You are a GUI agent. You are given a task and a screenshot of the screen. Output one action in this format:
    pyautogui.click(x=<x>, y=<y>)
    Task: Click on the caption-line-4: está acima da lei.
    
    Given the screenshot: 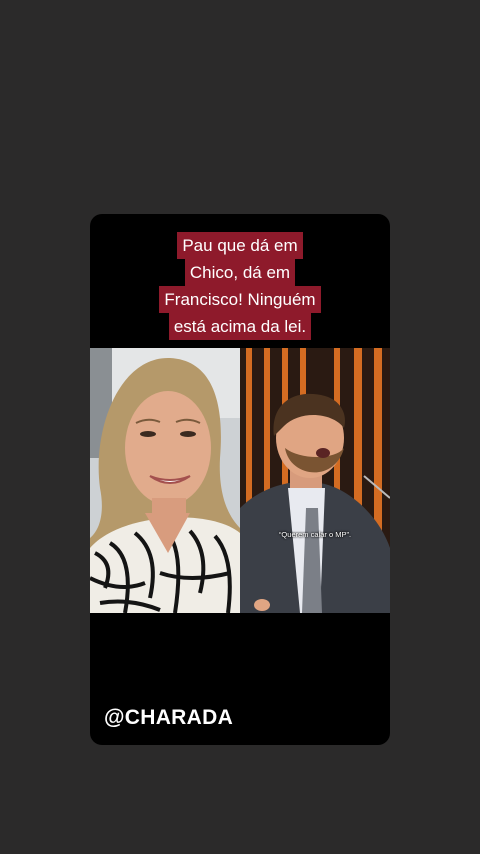 What is the action you would take?
    pyautogui.click(x=240, y=326)
    